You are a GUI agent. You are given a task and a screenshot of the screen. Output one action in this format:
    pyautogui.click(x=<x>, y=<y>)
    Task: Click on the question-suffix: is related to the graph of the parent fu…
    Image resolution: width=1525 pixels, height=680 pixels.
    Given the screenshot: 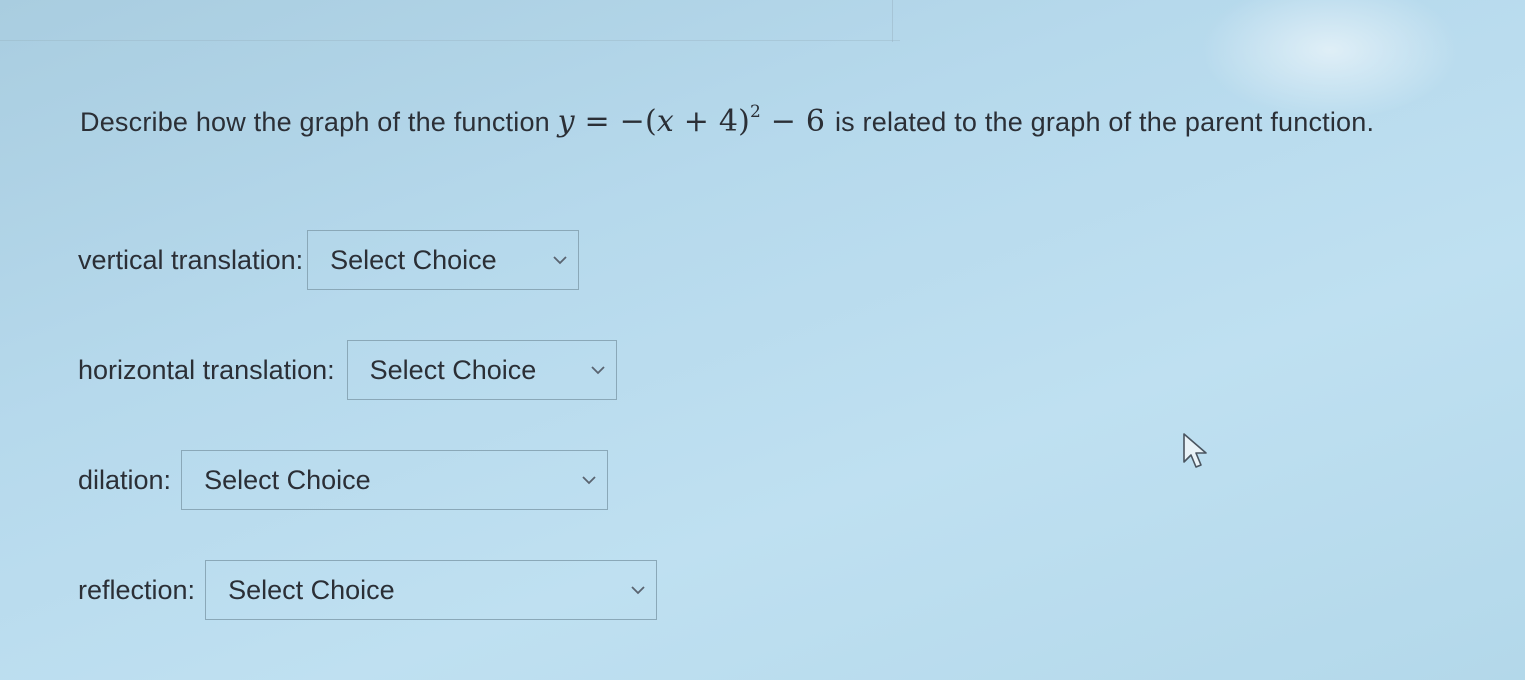 What is the action you would take?
    pyautogui.click(x=1104, y=122)
    